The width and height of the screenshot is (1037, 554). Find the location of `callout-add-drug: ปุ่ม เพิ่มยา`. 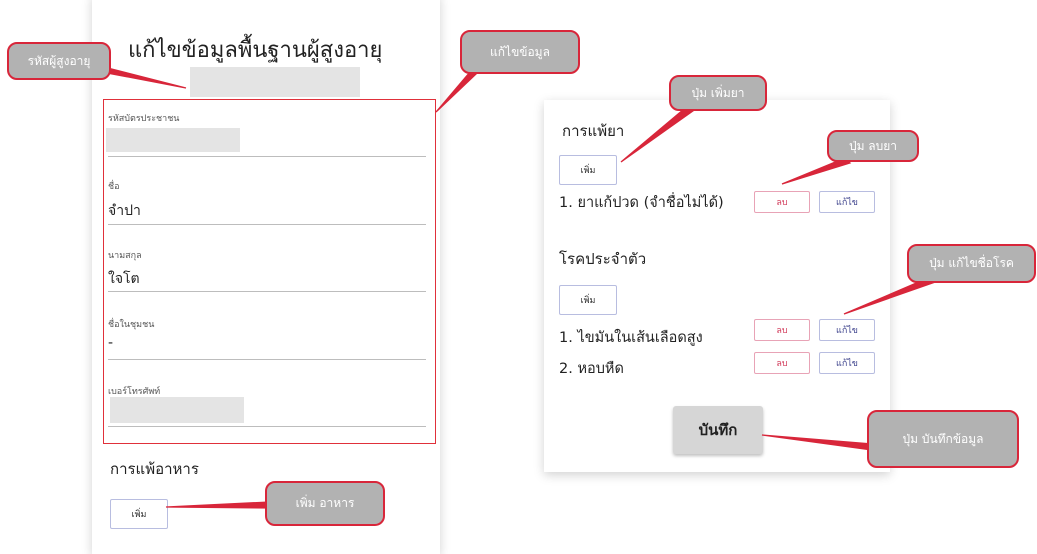

callout-add-drug: ปุ่ม เพิ่มยา is located at coordinates (718, 93).